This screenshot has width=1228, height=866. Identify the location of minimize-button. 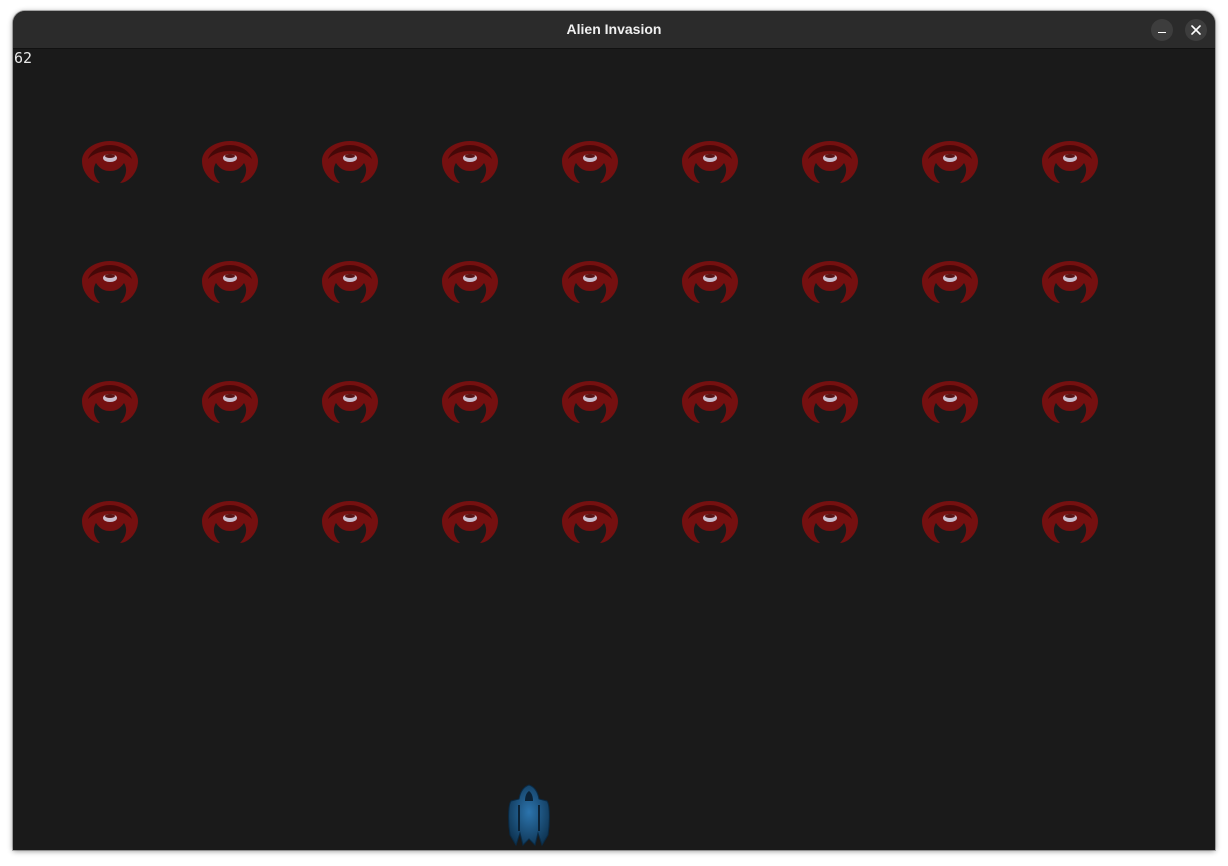
(1162, 30).